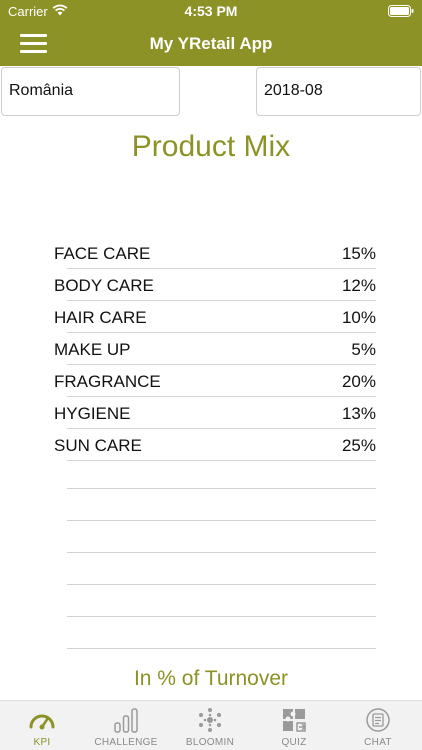  Describe the element at coordinates (215, 258) in the screenshot. I see `product-mix-row: FACE CARE 15%` at that location.